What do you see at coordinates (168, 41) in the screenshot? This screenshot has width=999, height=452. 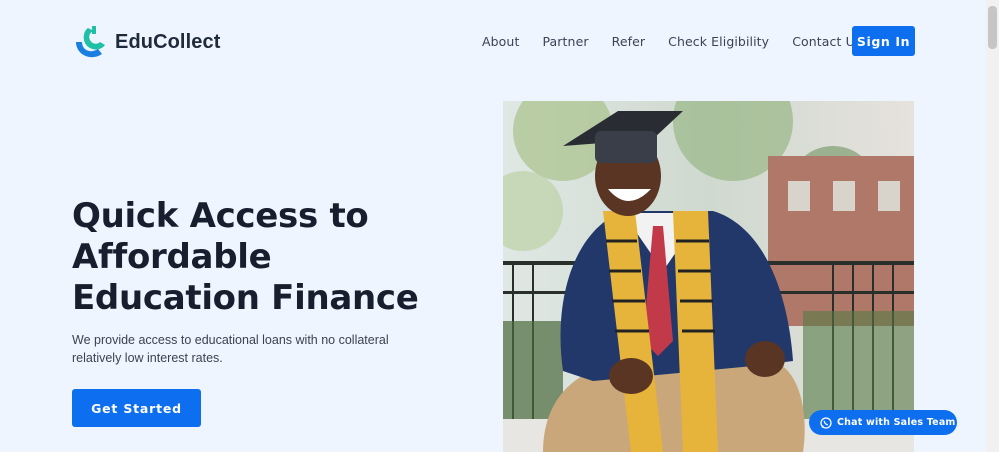 I see `brand-name: EduCollect` at bounding box center [168, 41].